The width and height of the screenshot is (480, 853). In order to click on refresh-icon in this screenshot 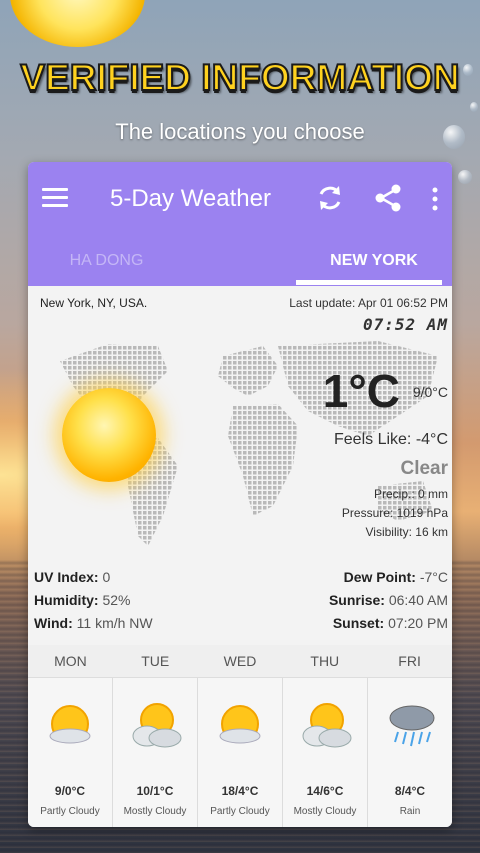, I will do `click(330, 198)`.